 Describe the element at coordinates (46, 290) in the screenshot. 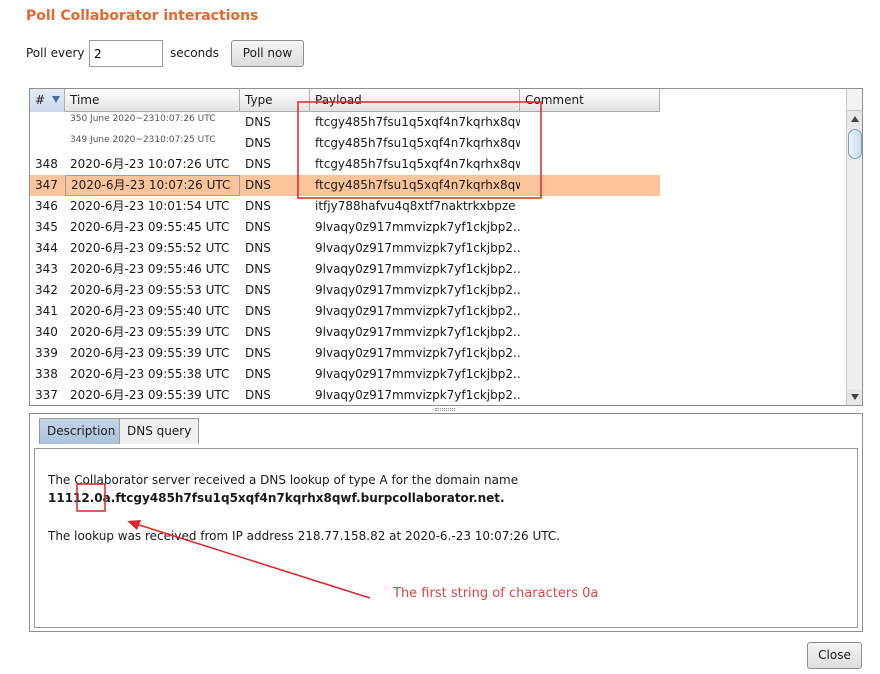

I see `cell-number: 342` at that location.